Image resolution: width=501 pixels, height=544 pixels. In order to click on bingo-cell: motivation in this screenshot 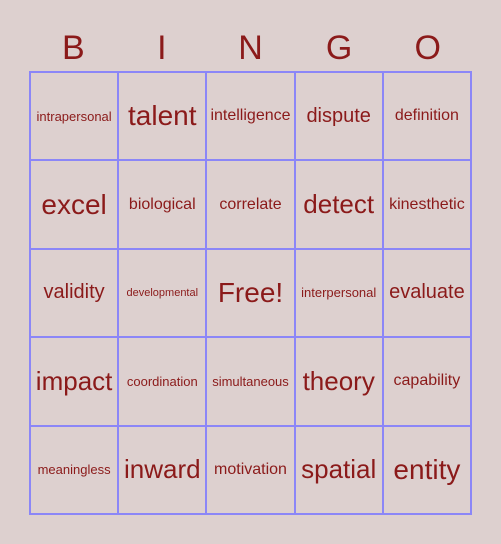, I will do `click(250, 469)`.